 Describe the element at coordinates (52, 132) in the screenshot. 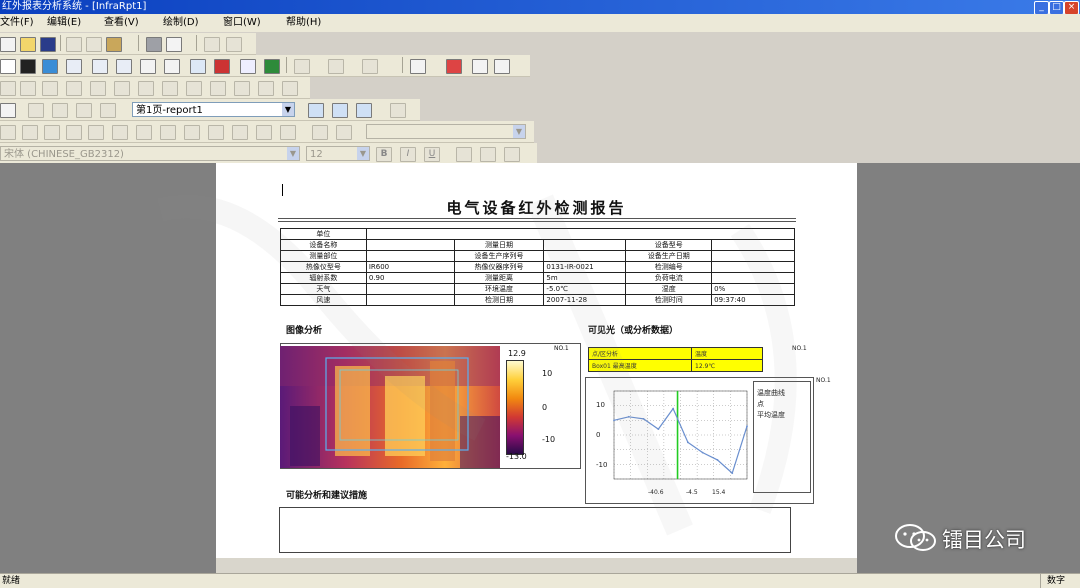

I see `insert-col-icon` at that location.